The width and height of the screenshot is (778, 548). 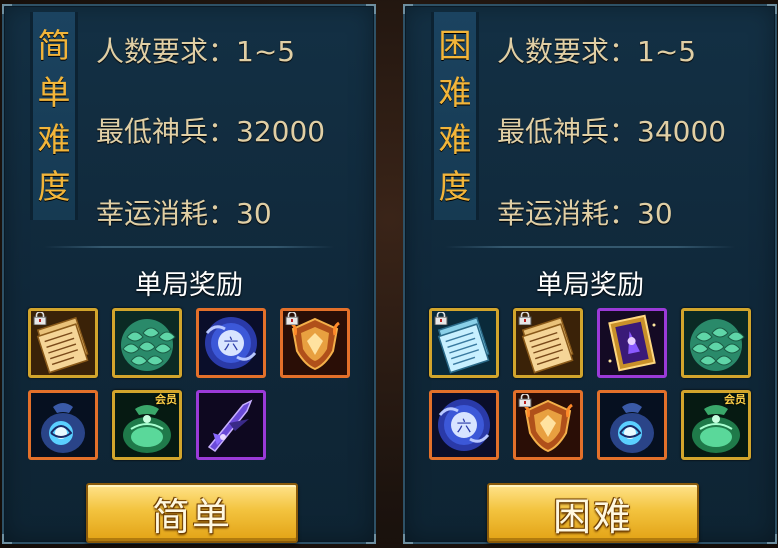 I want to click on difficulty-char: 简, so click(x=54, y=45).